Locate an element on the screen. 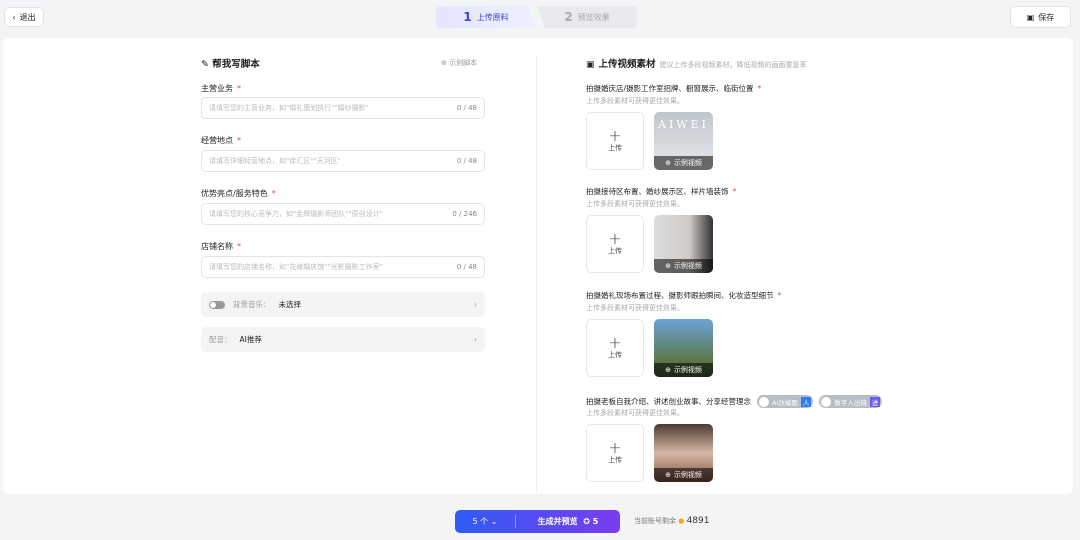 This screenshot has height=540, width=1080. business-input: 请填写您的主营业务，如"婚礼策划执行""婚纱摄影" 0 / 48 is located at coordinates (343, 108).